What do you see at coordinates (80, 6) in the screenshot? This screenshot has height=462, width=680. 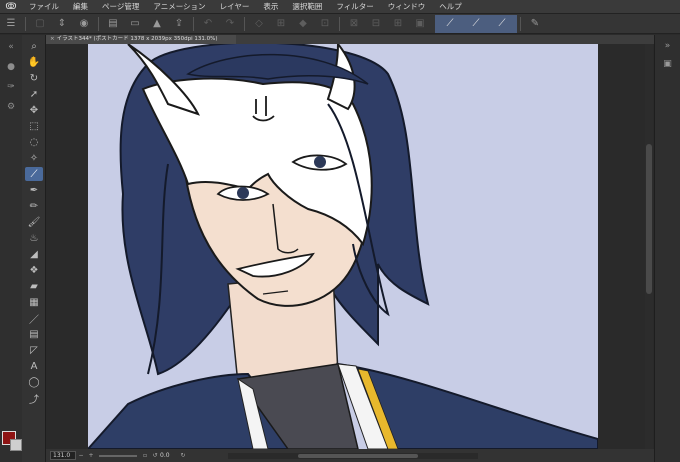 I see `menu-edit: 編集` at bounding box center [80, 6].